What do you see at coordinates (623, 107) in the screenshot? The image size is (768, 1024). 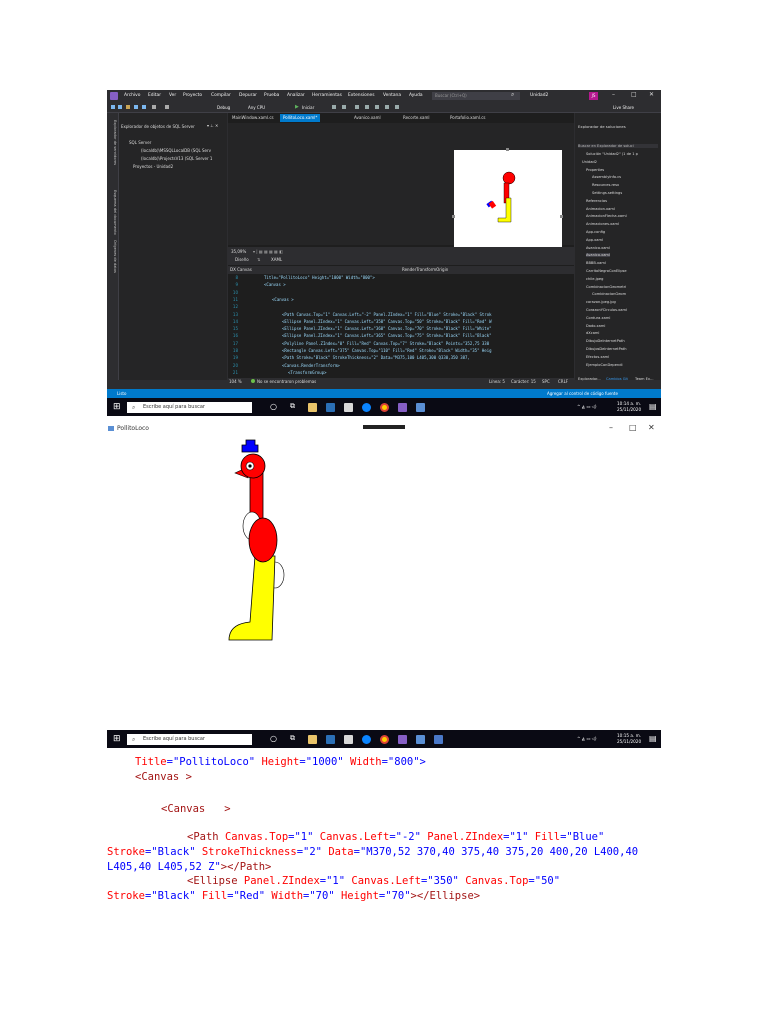 I see `live-share-button: Live Share` at bounding box center [623, 107].